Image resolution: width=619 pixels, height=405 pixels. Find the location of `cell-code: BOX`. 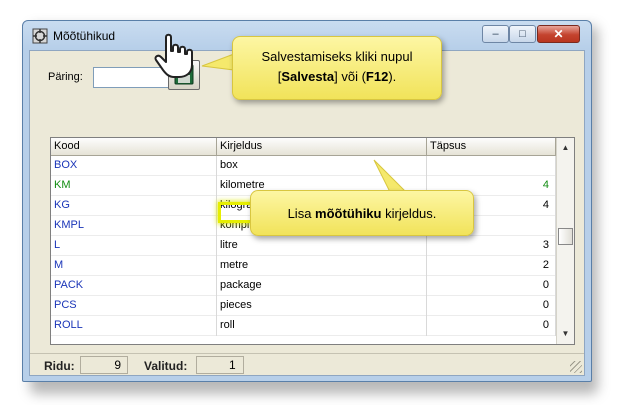

cell-code: BOX is located at coordinates (134, 166).